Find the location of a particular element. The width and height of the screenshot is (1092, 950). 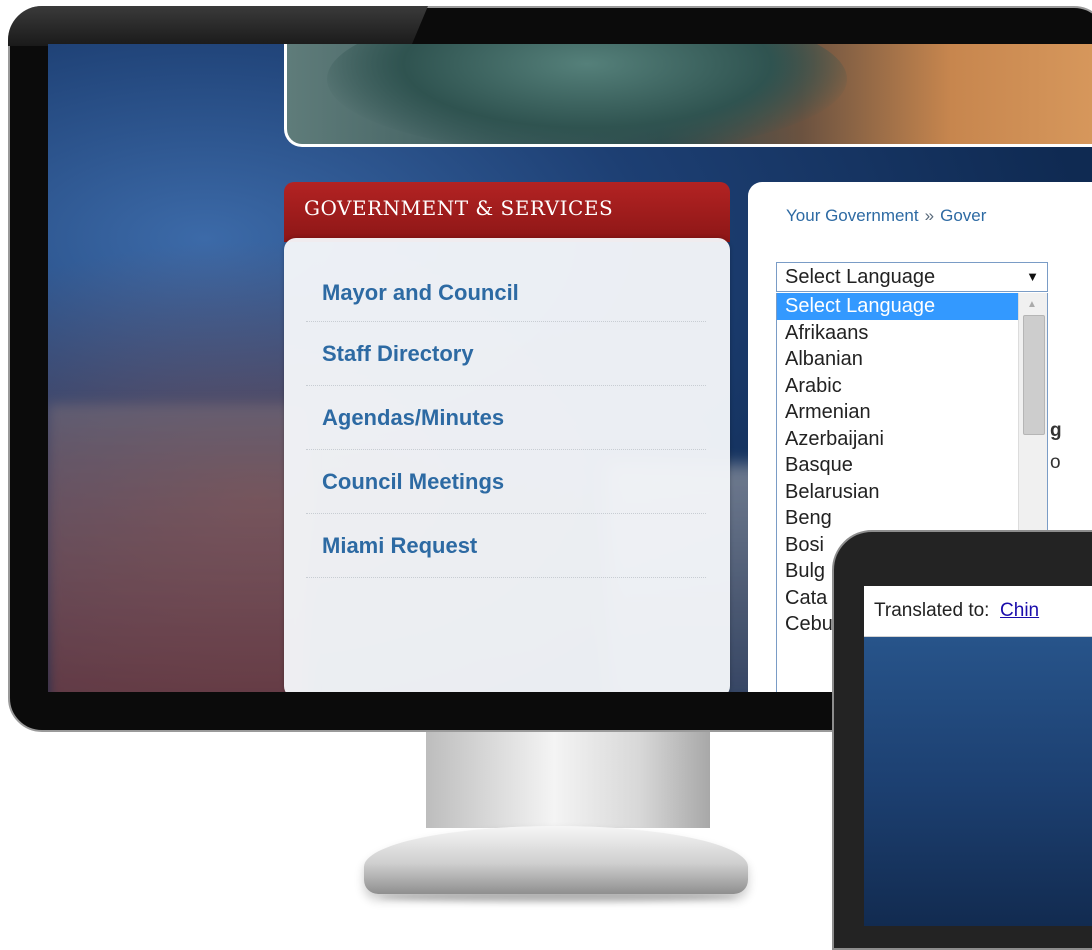

translate-status: Translated to: Chin is located at coordinates (956, 611).